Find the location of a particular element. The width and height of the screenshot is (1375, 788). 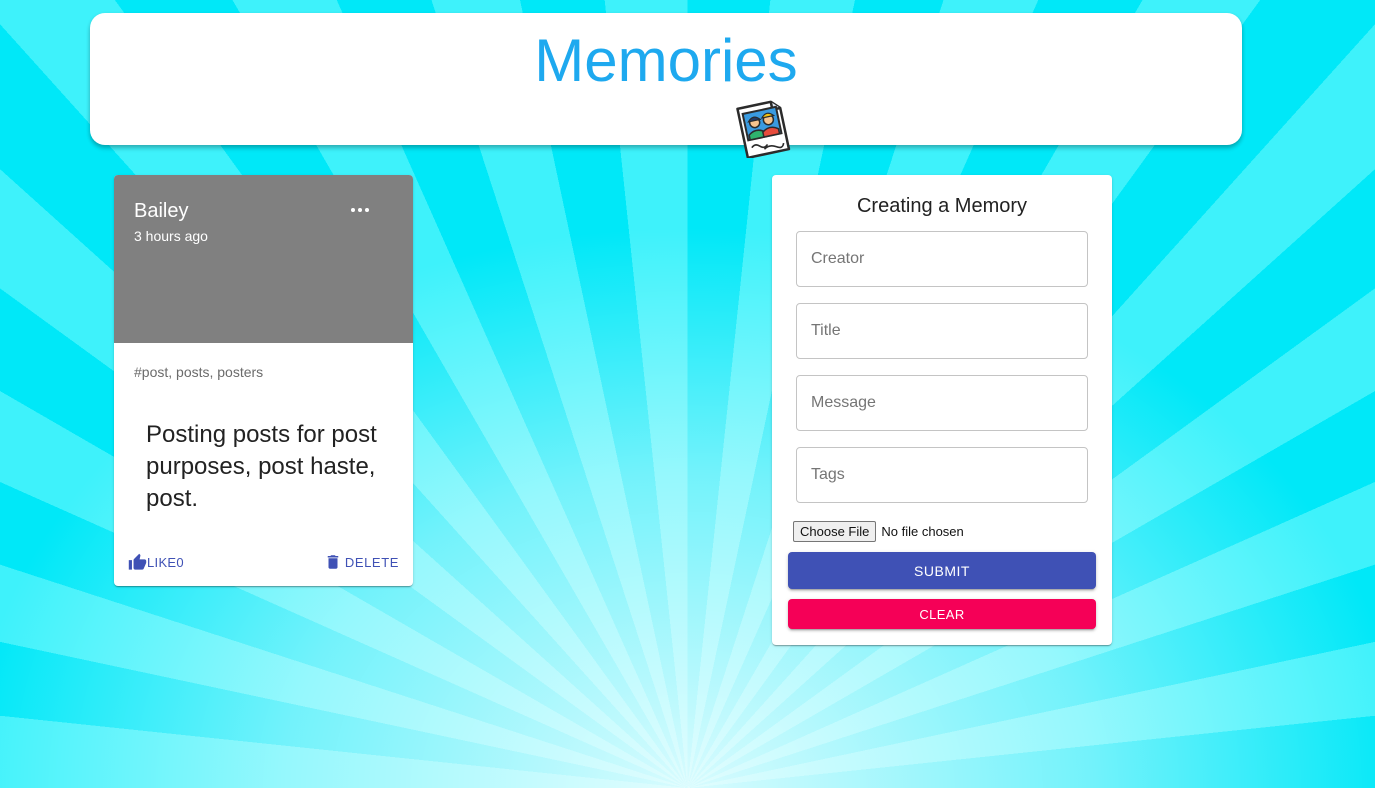

post-time: 3 hours ago is located at coordinates (171, 236).